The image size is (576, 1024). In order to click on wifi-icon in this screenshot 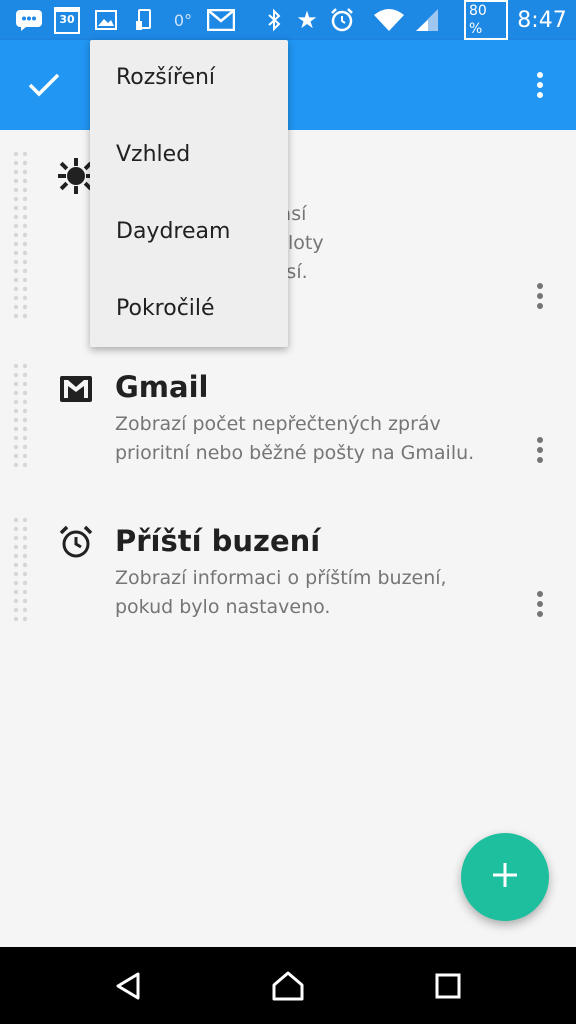, I will do `click(389, 20)`.